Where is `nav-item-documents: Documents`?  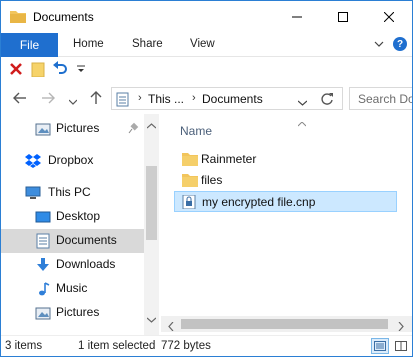 nav-item-documents: Documents is located at coordinates (72, 241).